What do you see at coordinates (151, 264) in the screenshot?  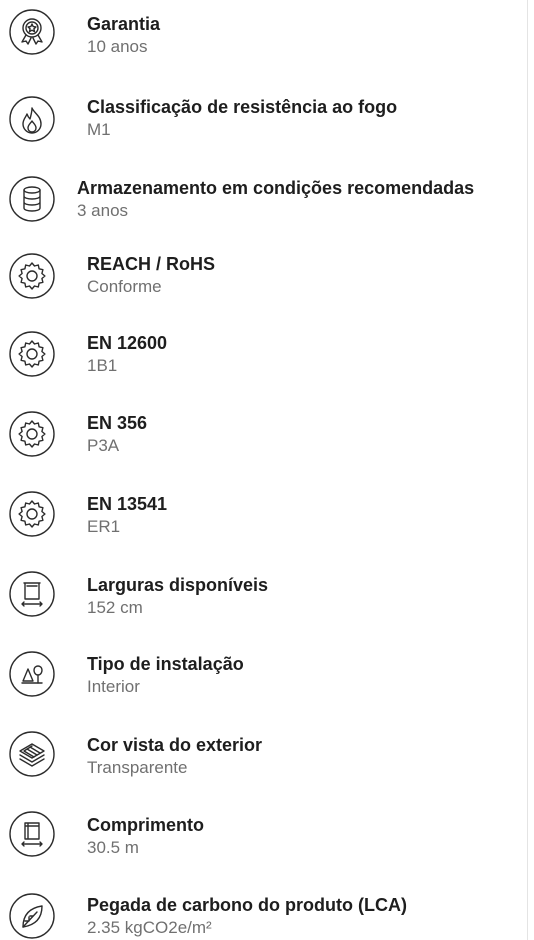 I see `spec-label: REACH / RoHS` at bounding box center [151, 264].